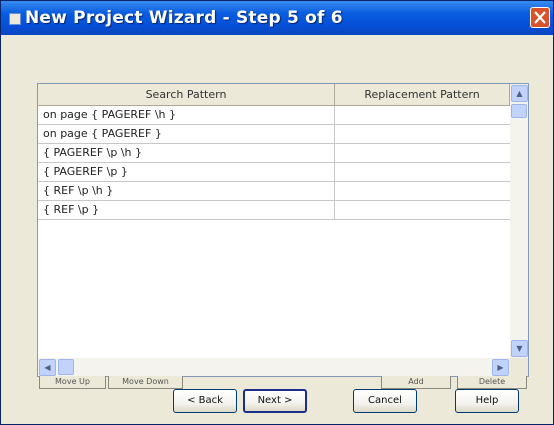  What do you see at coordinates (519, 111) in the screenshot?
I see `vertical-scroll-thumb` at bounding box center [519, 111].